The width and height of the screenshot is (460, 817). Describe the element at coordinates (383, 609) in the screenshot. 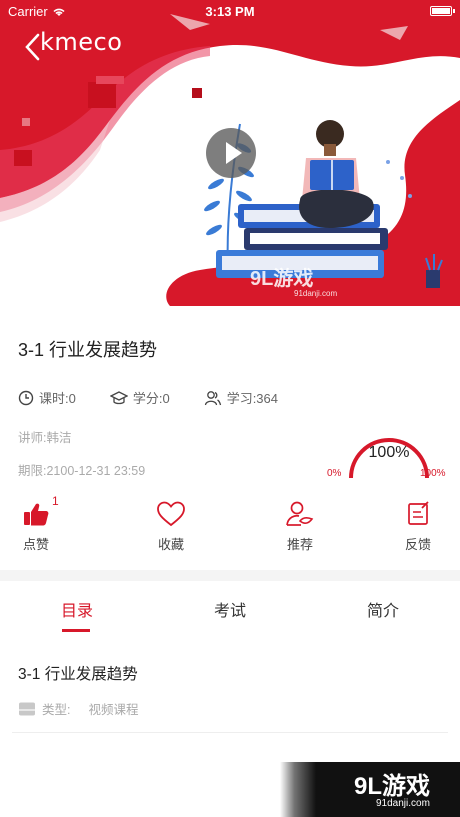

I see `tab-introduction: 简介` at that location.